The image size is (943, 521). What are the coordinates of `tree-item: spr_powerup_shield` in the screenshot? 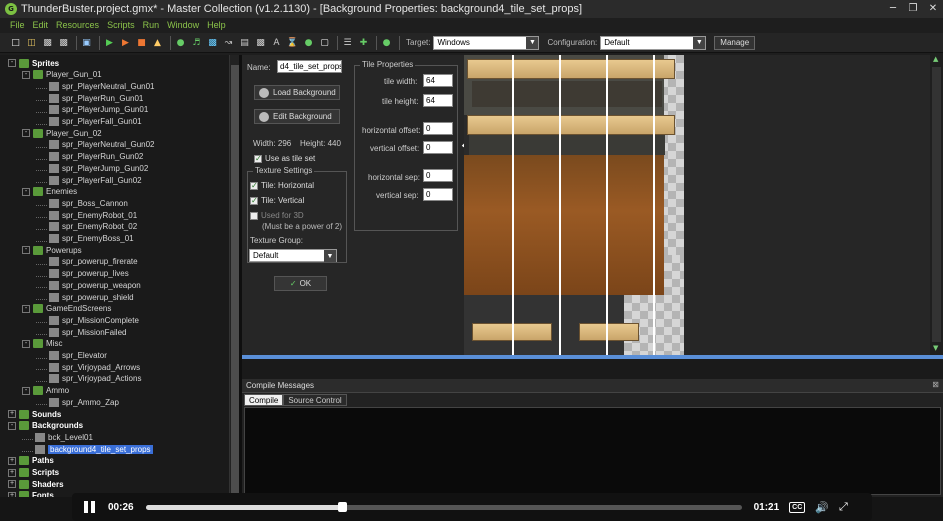 It's located at (85, 297).